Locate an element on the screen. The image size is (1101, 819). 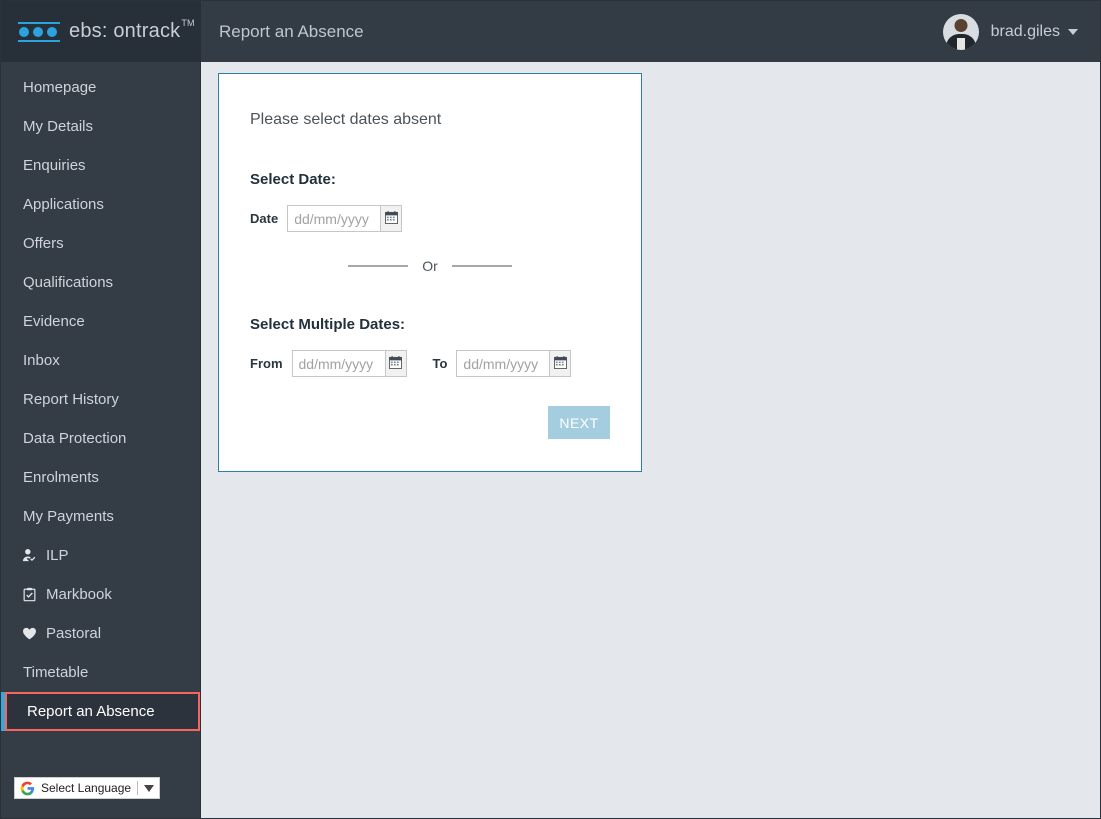
sidebar-item-evidence: Evidence is located at coordinates (100, 321).